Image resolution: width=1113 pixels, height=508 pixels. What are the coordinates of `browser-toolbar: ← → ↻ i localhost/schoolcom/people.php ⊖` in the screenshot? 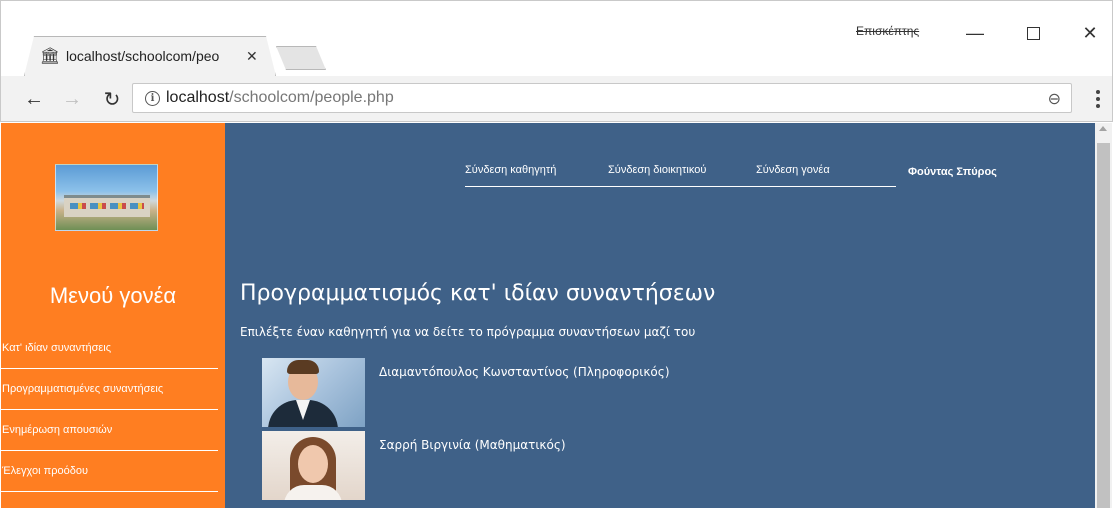 It's located at (556, 99).